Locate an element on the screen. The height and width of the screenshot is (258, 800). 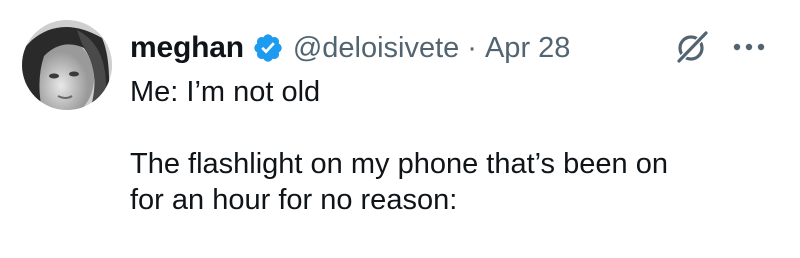
verified-badge-icon is located at coordinates (268, 48).